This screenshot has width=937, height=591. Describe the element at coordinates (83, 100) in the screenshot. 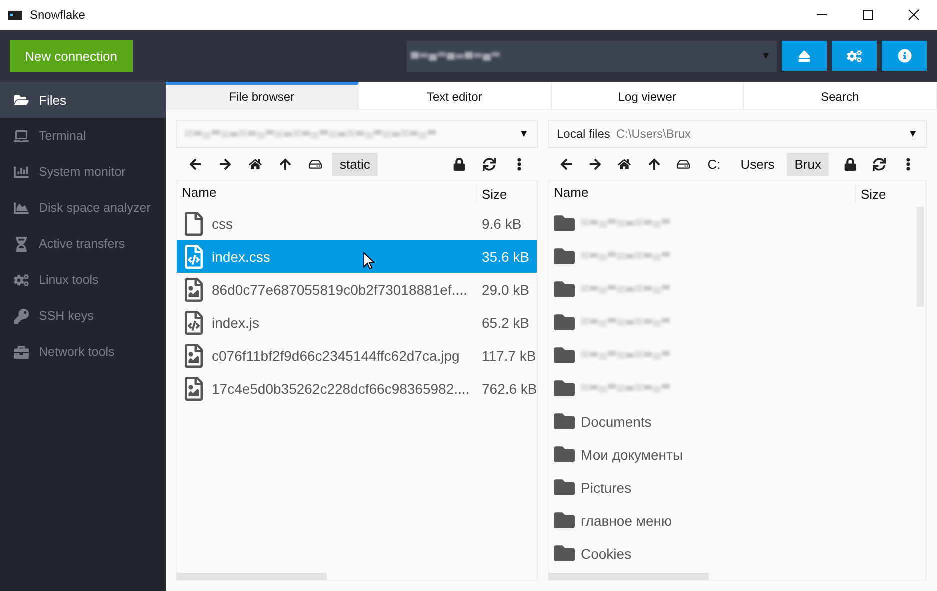

I see `sidebar-item: Files` at that location.